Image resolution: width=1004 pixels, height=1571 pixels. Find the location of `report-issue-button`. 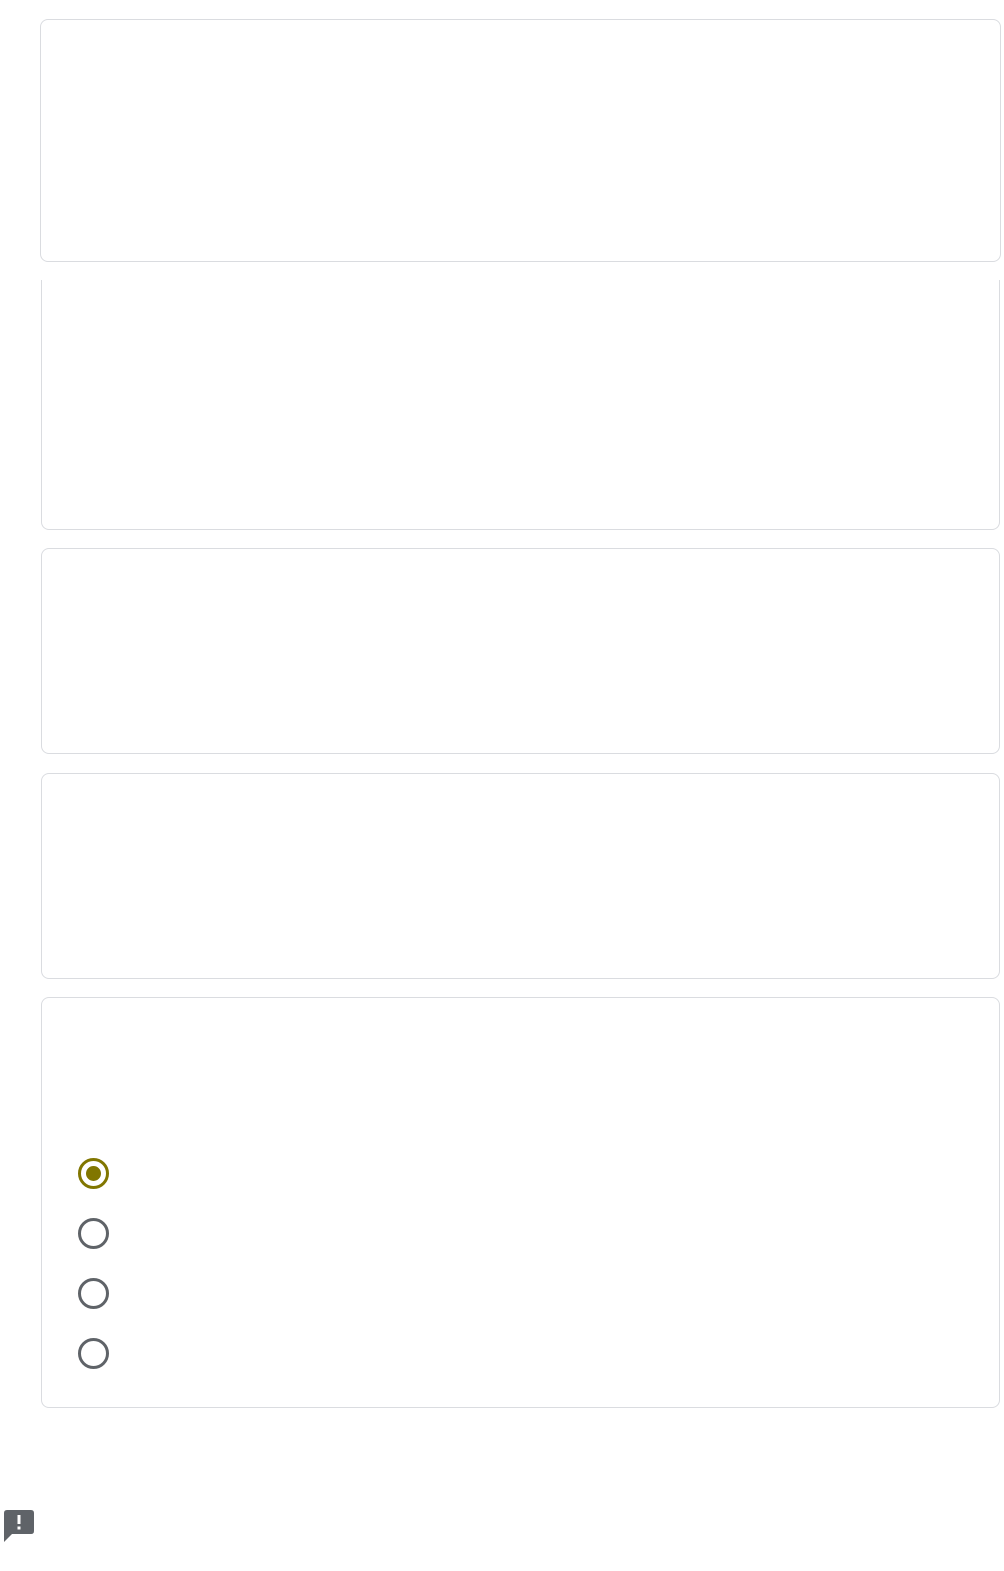

report-issue-button is located at coordinates (19, 1527).